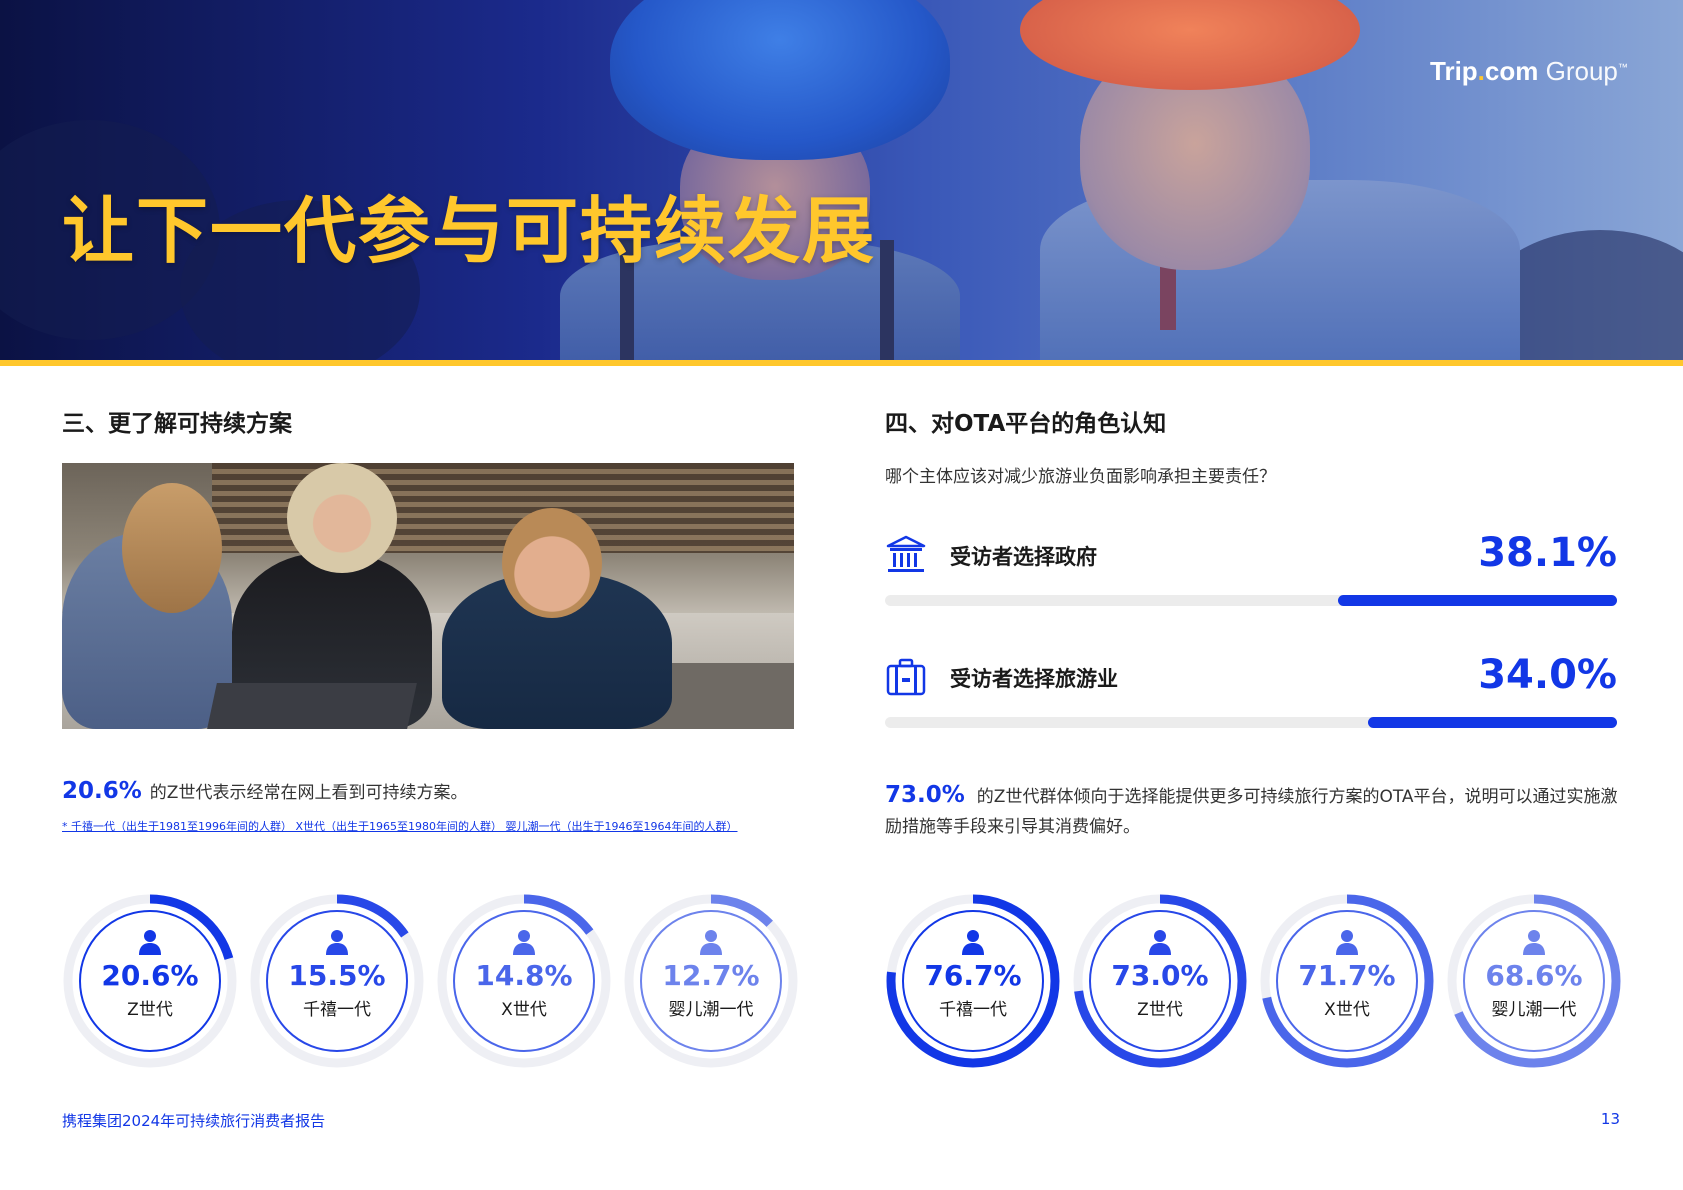 This screenshot has height=1190, width=1683. Describe the element at coordinates (711, 975) in the screenshot. I see `donut-percentage: 12.7%` at that location.